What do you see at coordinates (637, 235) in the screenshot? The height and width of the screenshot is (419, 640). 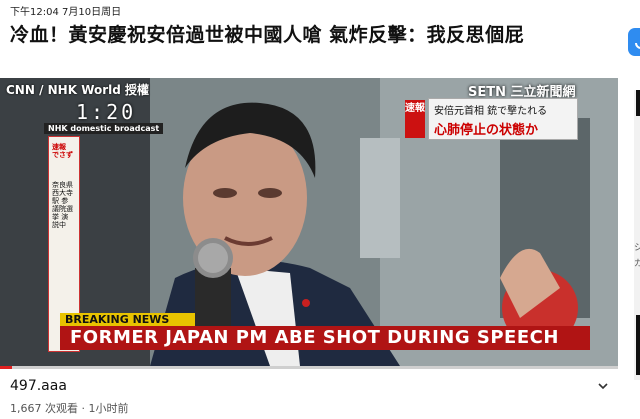 I see `adjacent-panel-edge: ジ ガ` at bounding box center [637, 235].